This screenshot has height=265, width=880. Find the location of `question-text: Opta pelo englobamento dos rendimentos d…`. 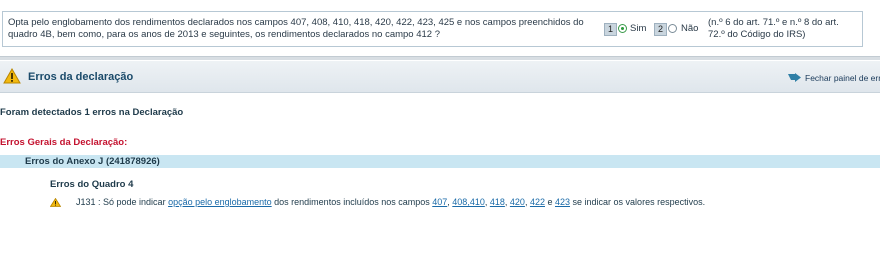

question-text: Opta pelo englobamento dos rendimentos d… is located at coordinates (296, 28).